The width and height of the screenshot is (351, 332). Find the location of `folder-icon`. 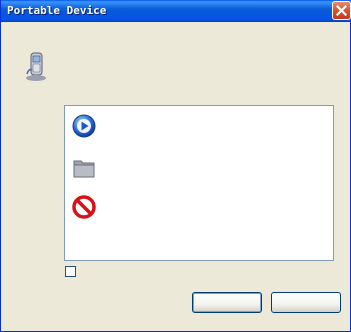

folder-icon is located at coordinates (84, 168).